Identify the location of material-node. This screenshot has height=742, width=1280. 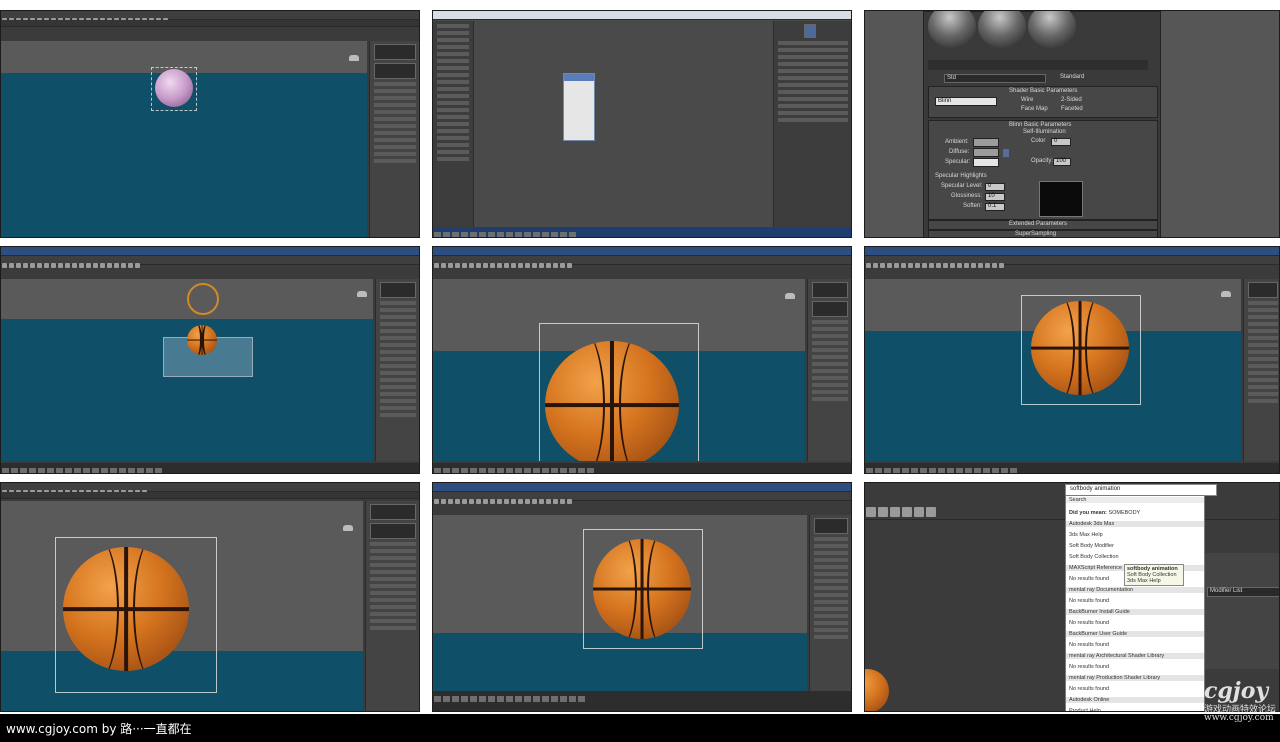
(579, 107).